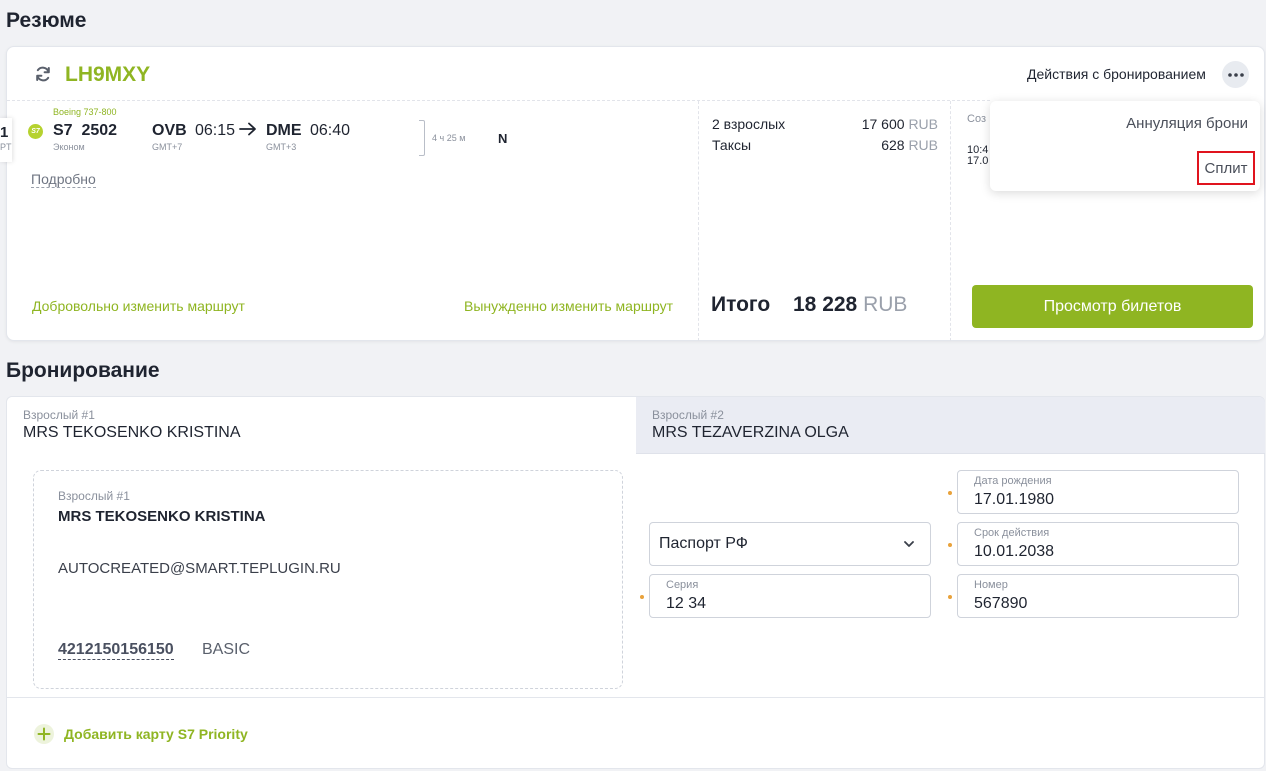 This screenshot has height=771, width=1266. What do you see at coordinates (1112, 306) in the screenshot?
I see `view-tickets-button: Просмотр билетов` at bounding box center [1112, 306].